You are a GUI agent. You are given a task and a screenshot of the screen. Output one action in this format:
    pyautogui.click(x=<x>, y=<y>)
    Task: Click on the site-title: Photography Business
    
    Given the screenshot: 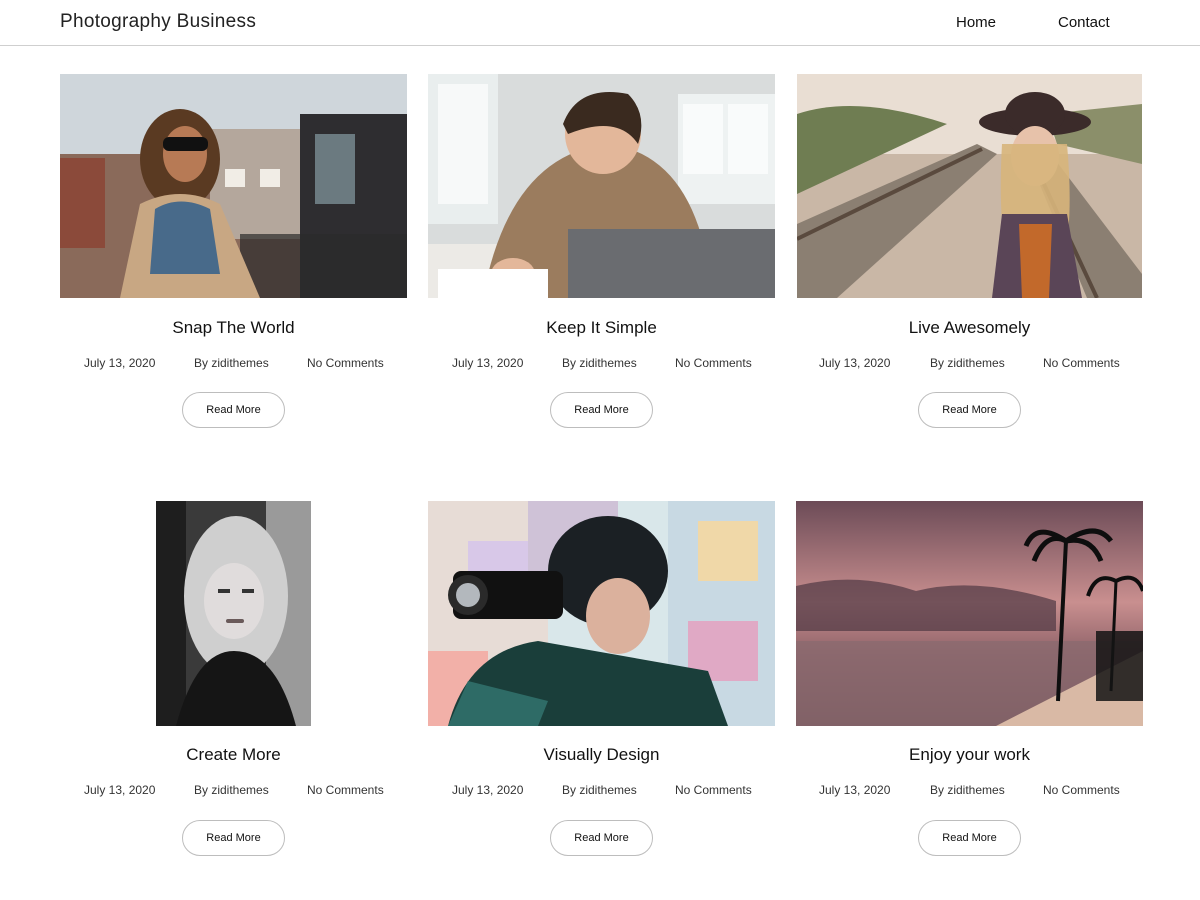 What is the action you would take?
    pyautogui.click(x=158, y=22)
    